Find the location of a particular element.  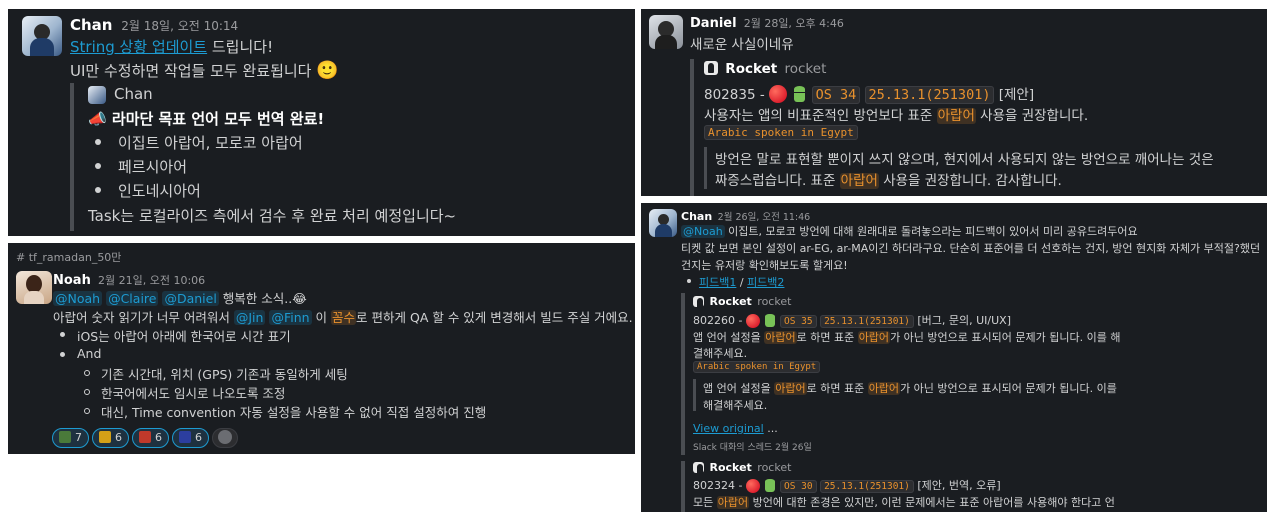

view-original-link: View original is located at coordinates (728, 428).